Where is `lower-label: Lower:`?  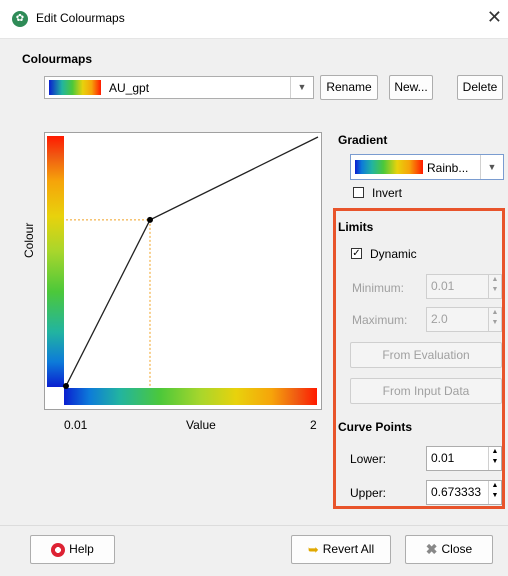
lower-label: Lower: is located at coordinates (368, 459).